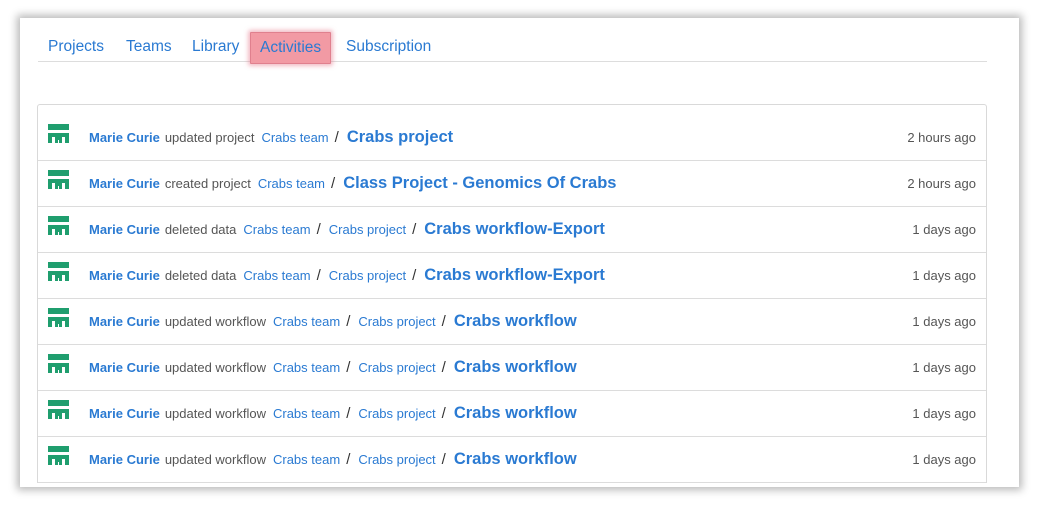 The width and height of the screenshot is (1049, 517). What do you see at coordinates (291, 48) in the screenshot?
I see `tab-activities: Activities` at bounding box center [291, 48].